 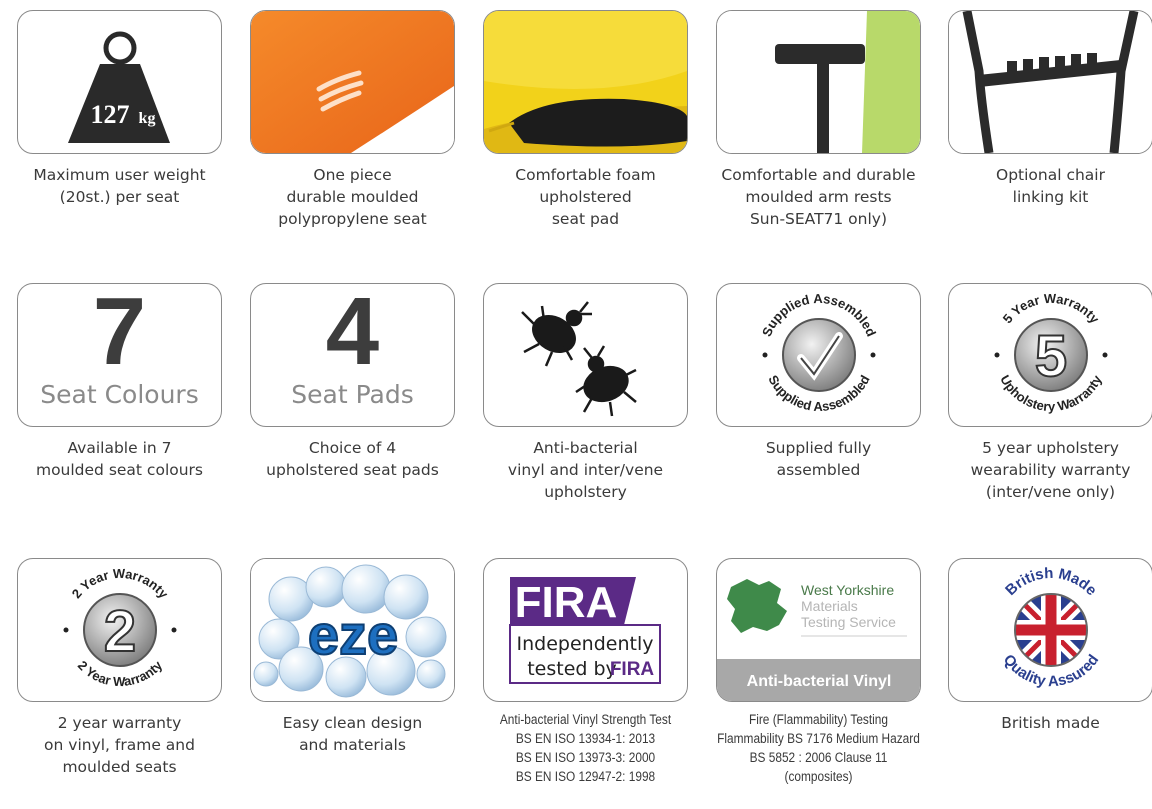 I want to click on feature-caption: Choice of 4 upholstered seat pads, so click(x=352, y=459).